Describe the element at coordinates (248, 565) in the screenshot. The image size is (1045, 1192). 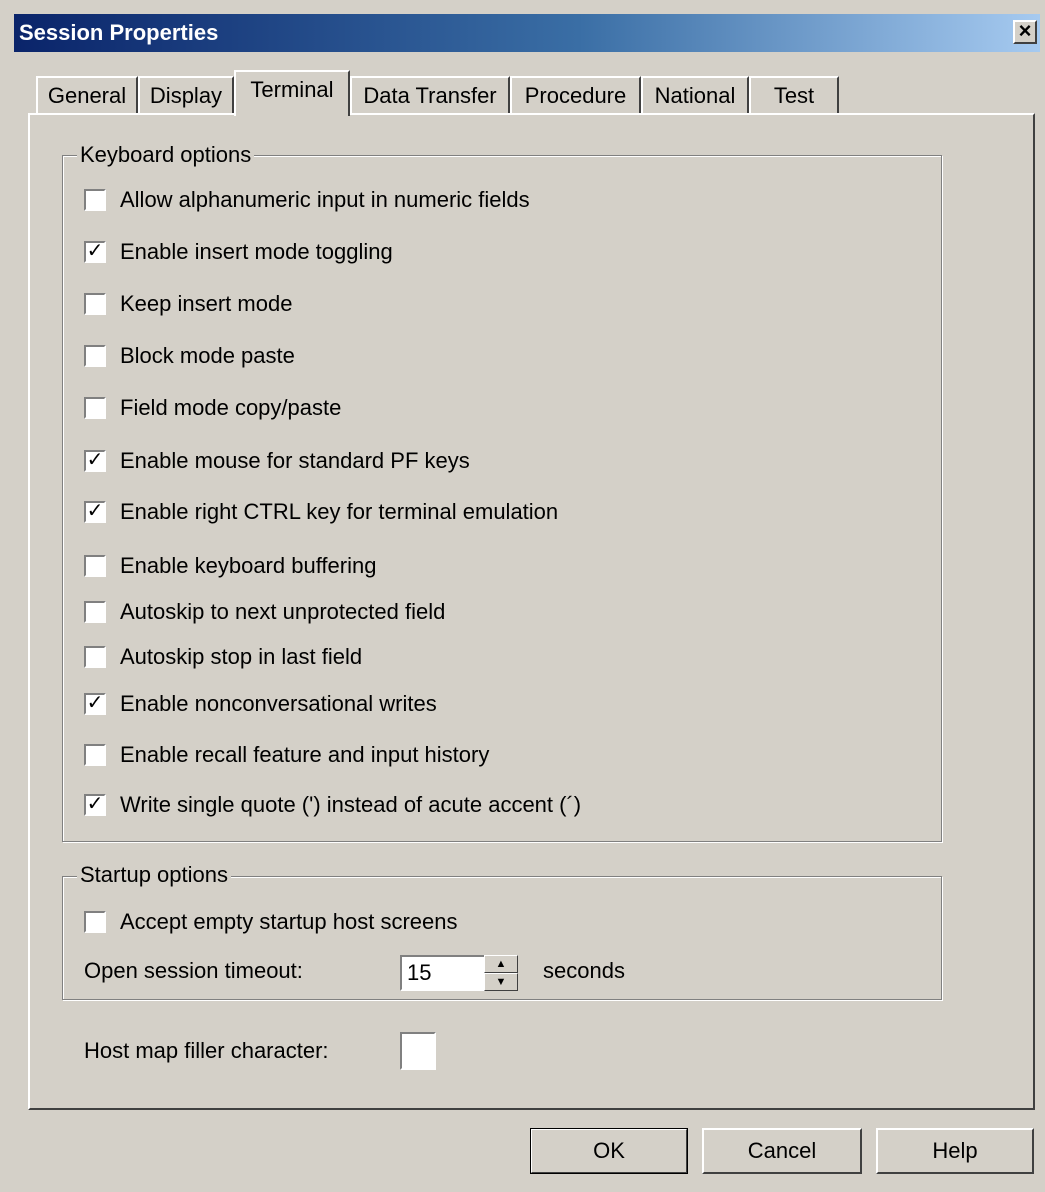
I see `keyboard-option-label: Enable keyboard buffering` at that location.